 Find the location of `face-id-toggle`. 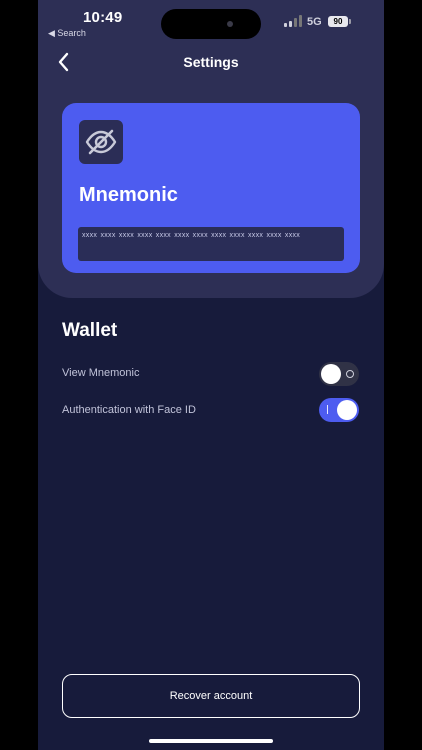

face-id-toggle is located at coordinates (339, 410).